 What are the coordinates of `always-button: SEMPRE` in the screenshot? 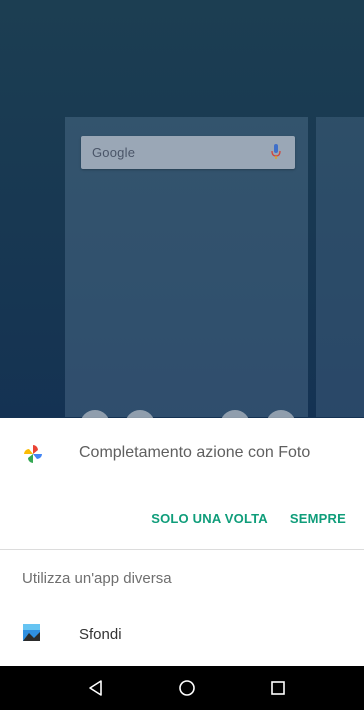 It's located at (318, 518).